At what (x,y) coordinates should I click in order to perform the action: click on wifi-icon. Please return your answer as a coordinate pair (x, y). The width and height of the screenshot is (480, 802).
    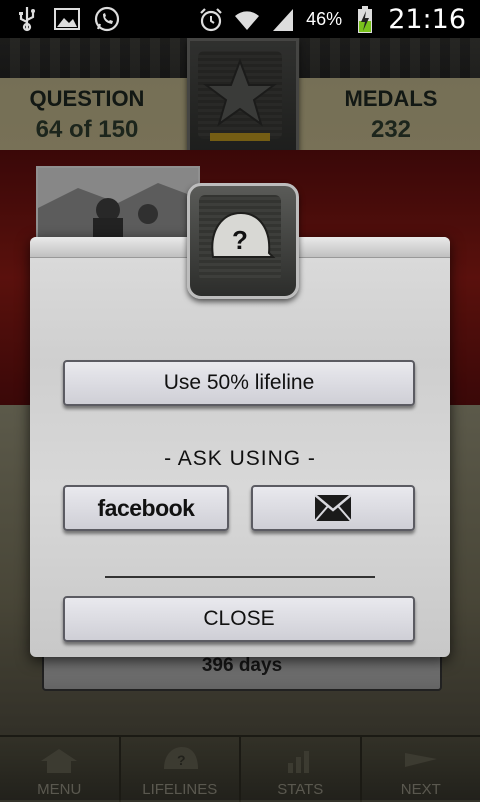
    Looking at the image, I should click on (247, 20).